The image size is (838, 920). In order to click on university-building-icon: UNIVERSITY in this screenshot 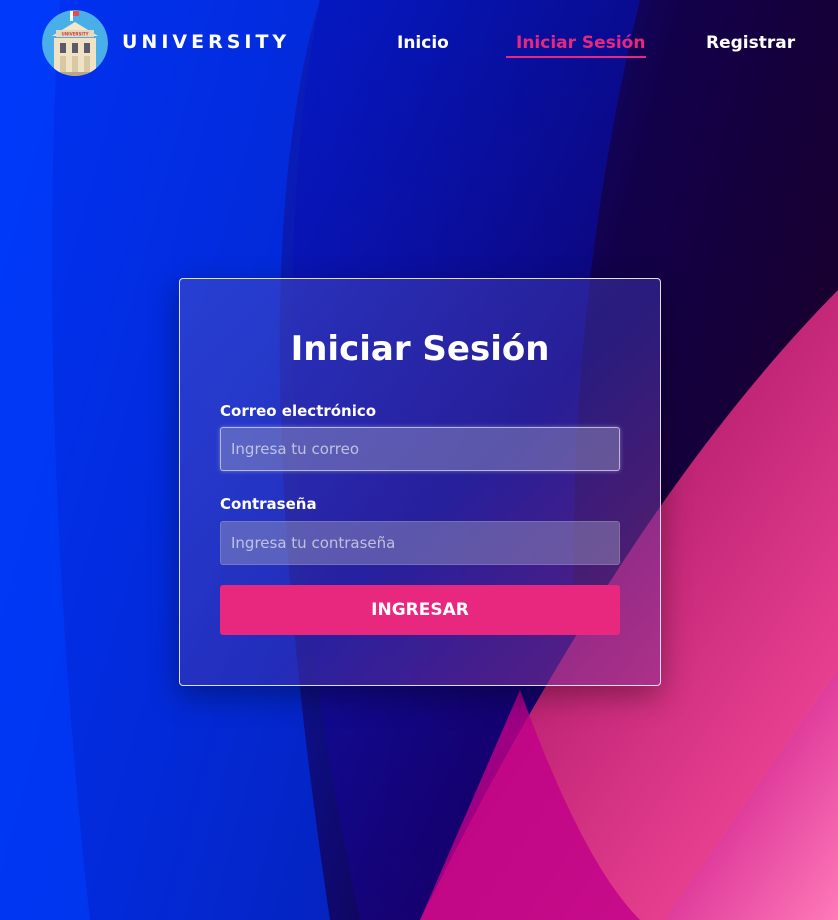, I will do `click(75, 43)`.